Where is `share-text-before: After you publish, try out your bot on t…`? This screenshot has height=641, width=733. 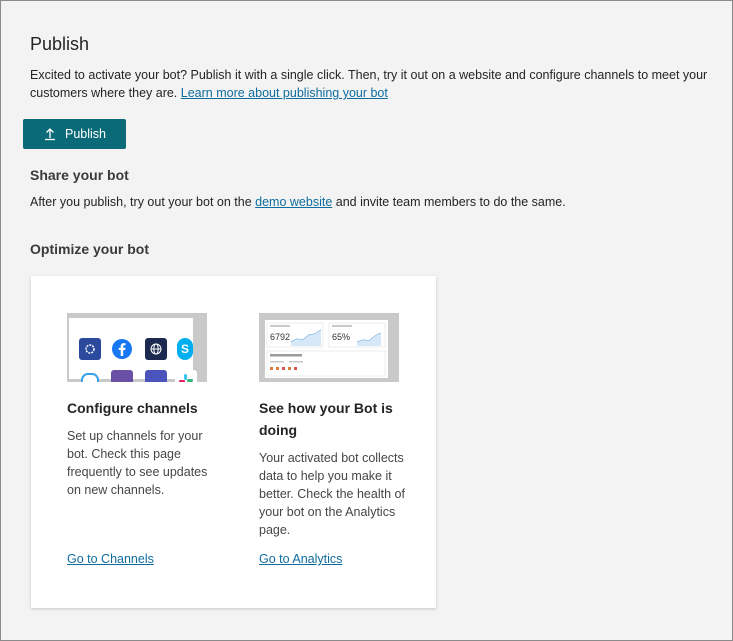
share-text-before: After you publish, try out your bot on t… is located at coordinates (141, 202).